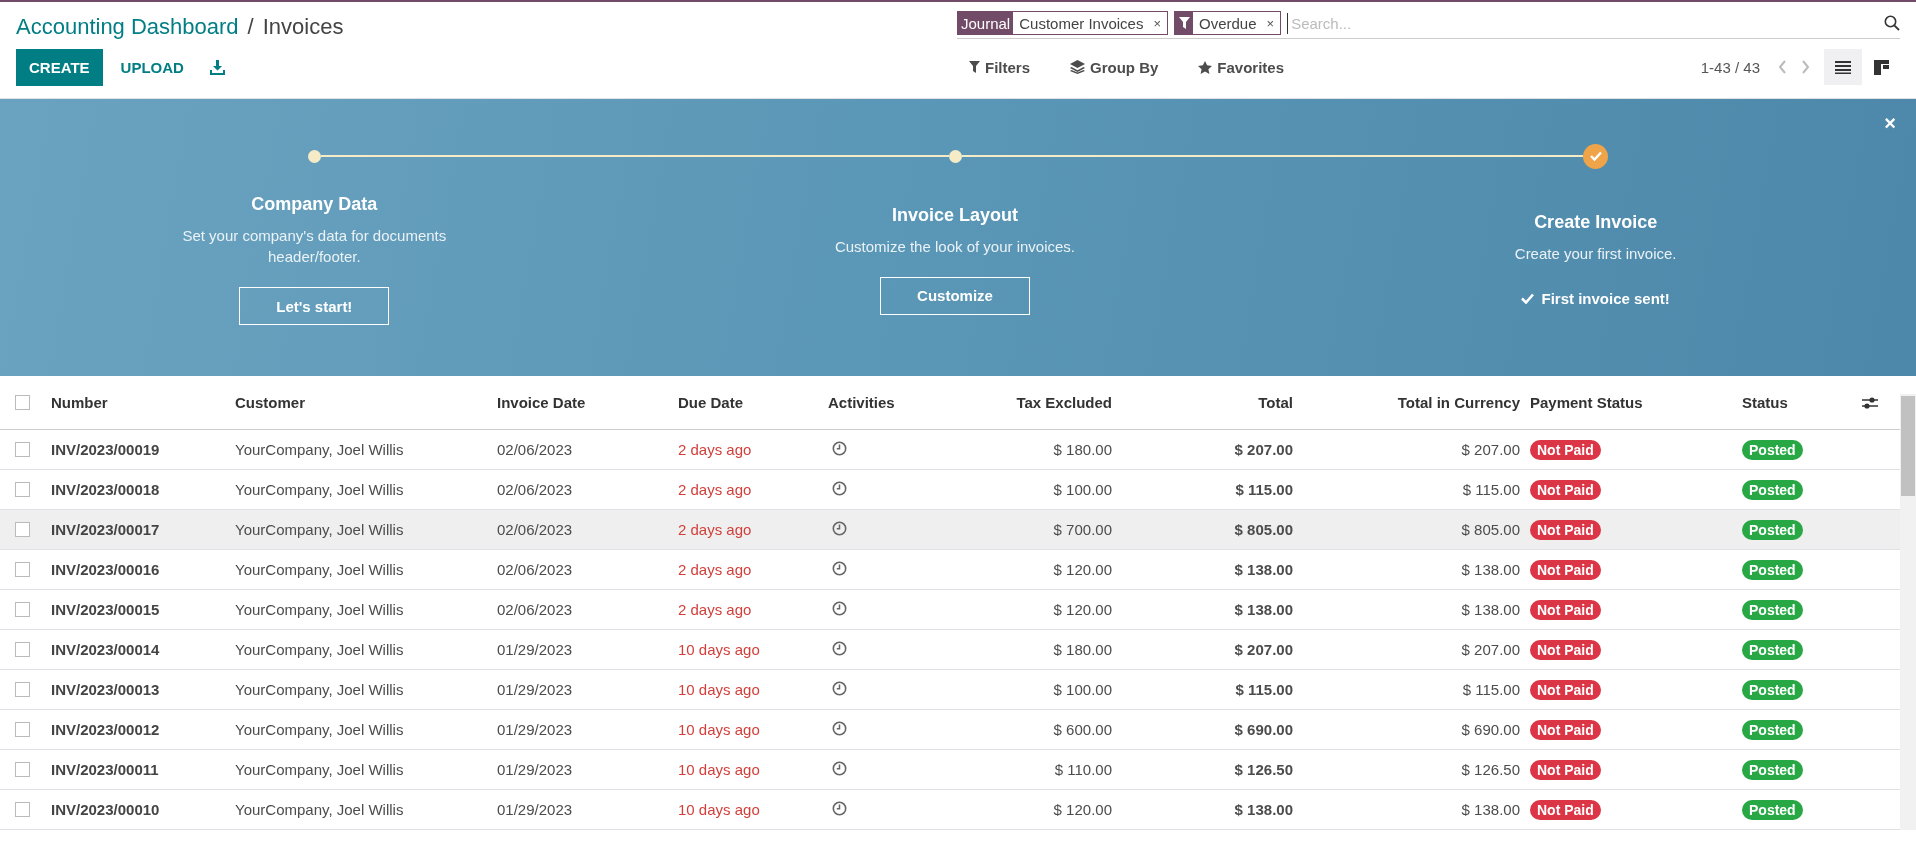  Describe the element at coordinates (986, 23) in the screenshot. I see `facet-label: Journal` at that location.